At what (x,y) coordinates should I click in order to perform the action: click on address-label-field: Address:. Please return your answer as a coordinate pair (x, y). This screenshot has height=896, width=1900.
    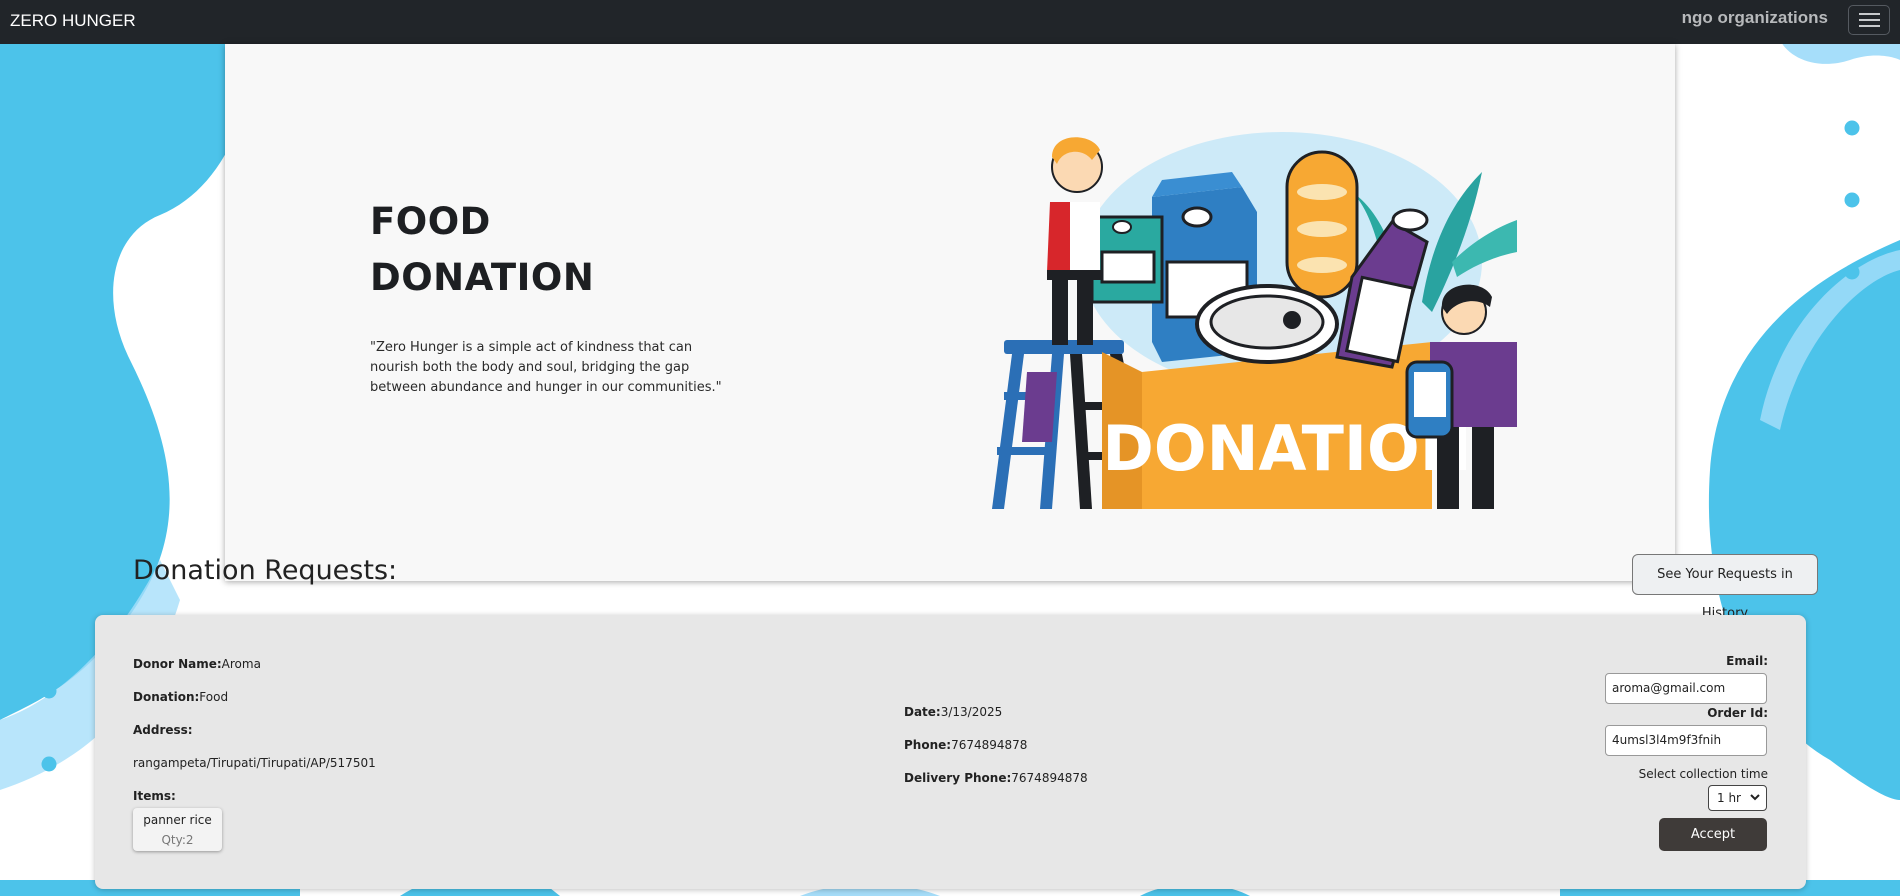
    Looking at the image, I should click on (163, 730).